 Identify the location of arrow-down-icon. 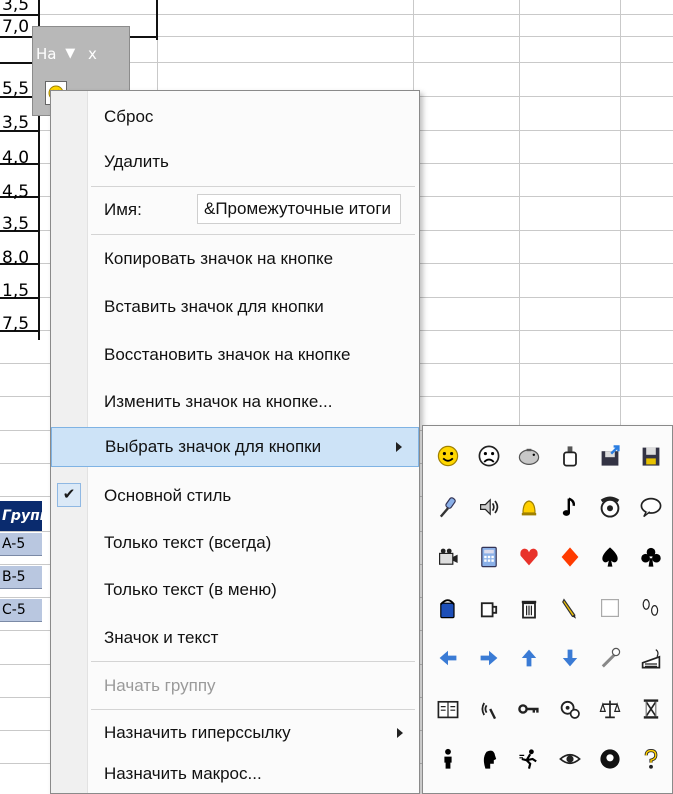
(570, 658).